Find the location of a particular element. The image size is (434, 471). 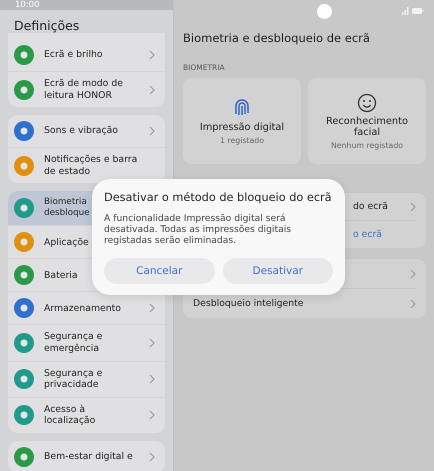

cancel-button: Cancelar is located at coordinates (159, 271).